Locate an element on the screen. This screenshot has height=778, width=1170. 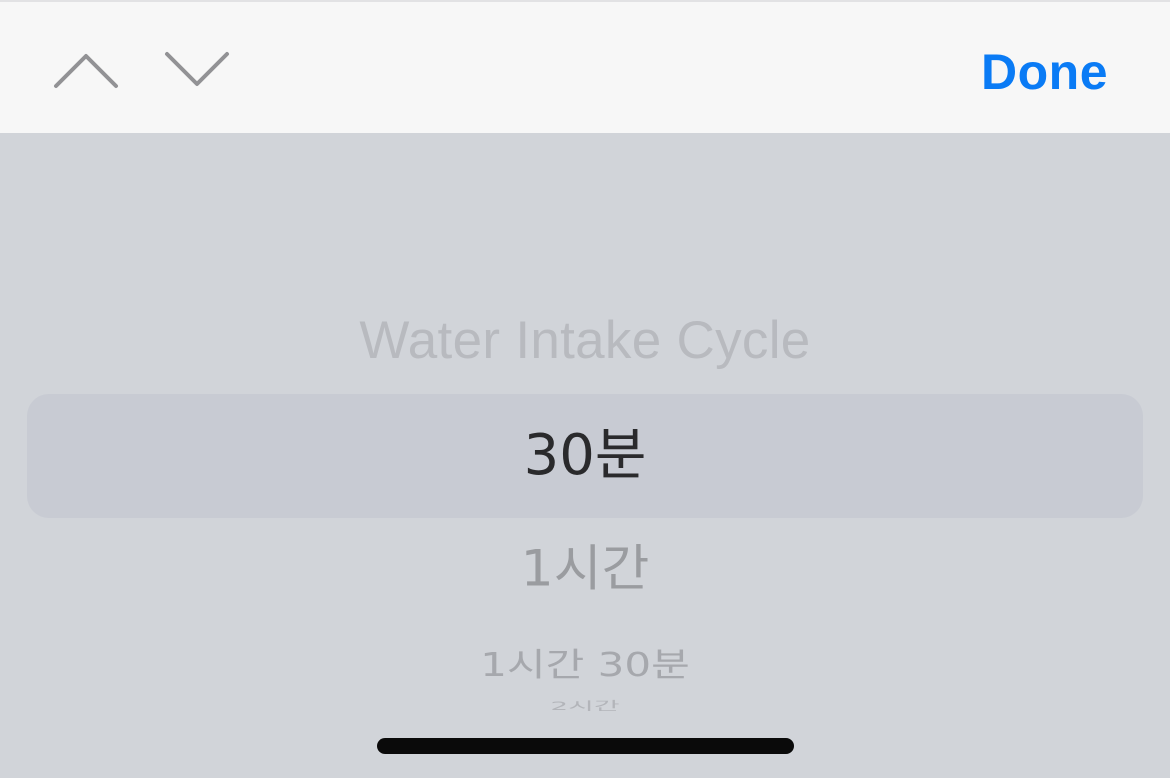
picker-option-selected: 30분 is located at coordinates (585, 456).